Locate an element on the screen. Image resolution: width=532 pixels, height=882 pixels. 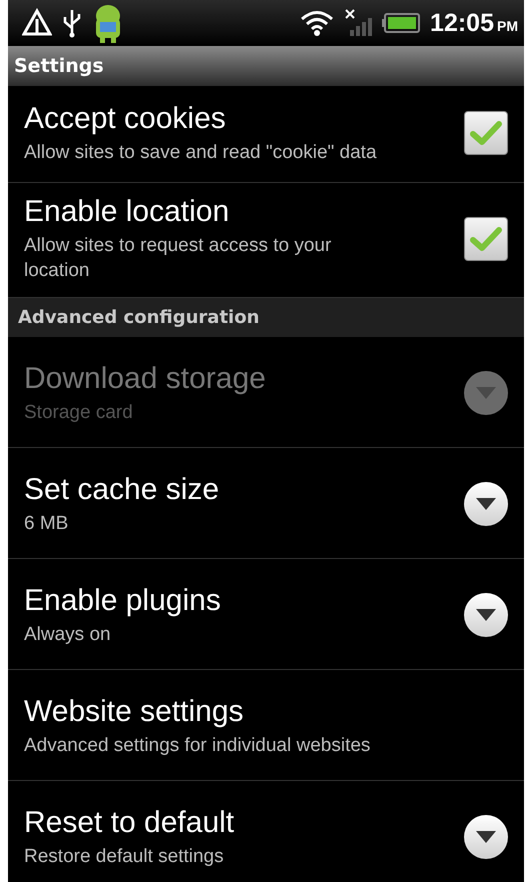
item-title: Enable plugins is located at coordinates (123, 601).